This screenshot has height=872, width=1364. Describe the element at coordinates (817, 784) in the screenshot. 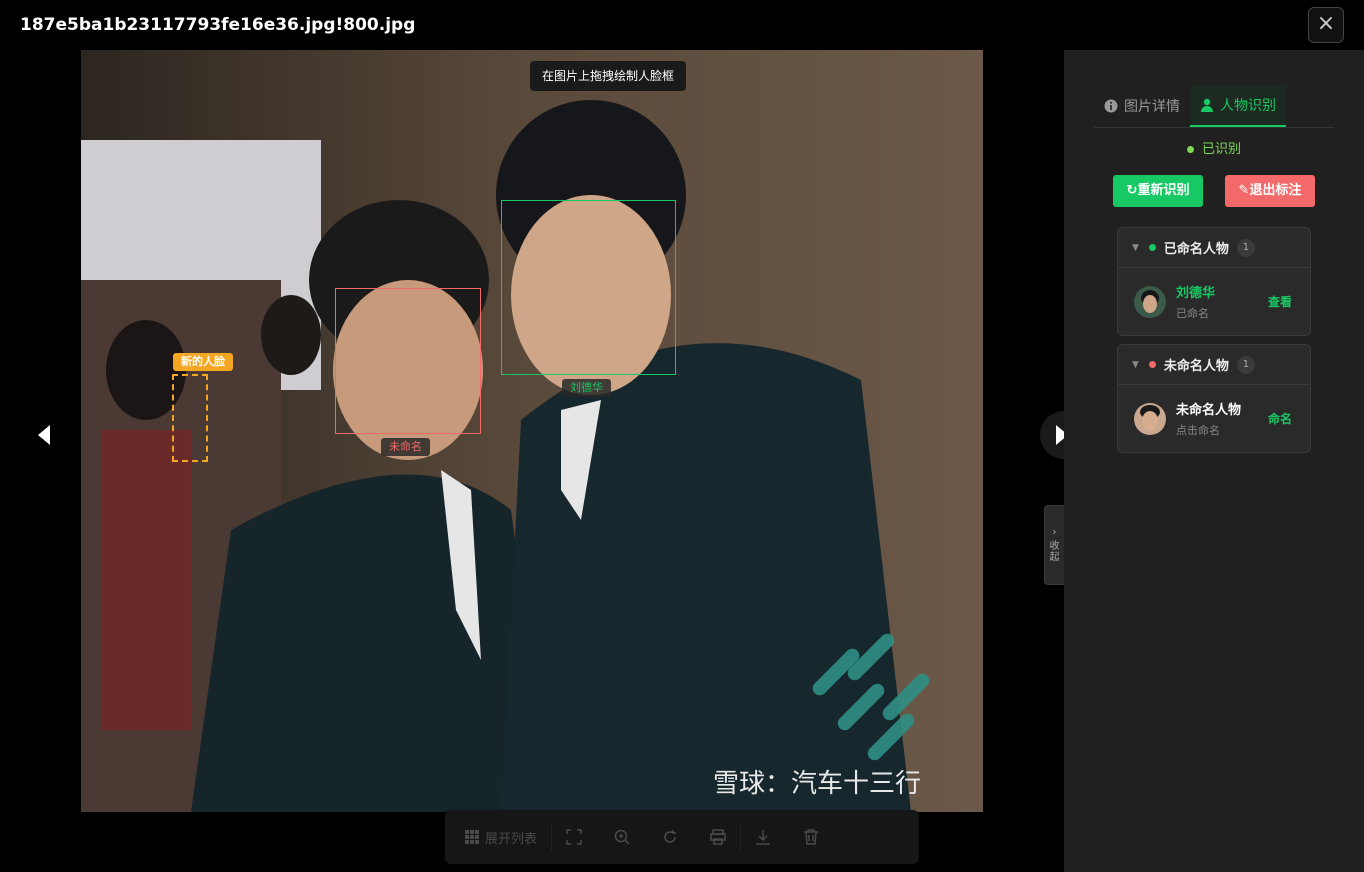

I see `watermark: 雪球：汽车十三行` at that location.